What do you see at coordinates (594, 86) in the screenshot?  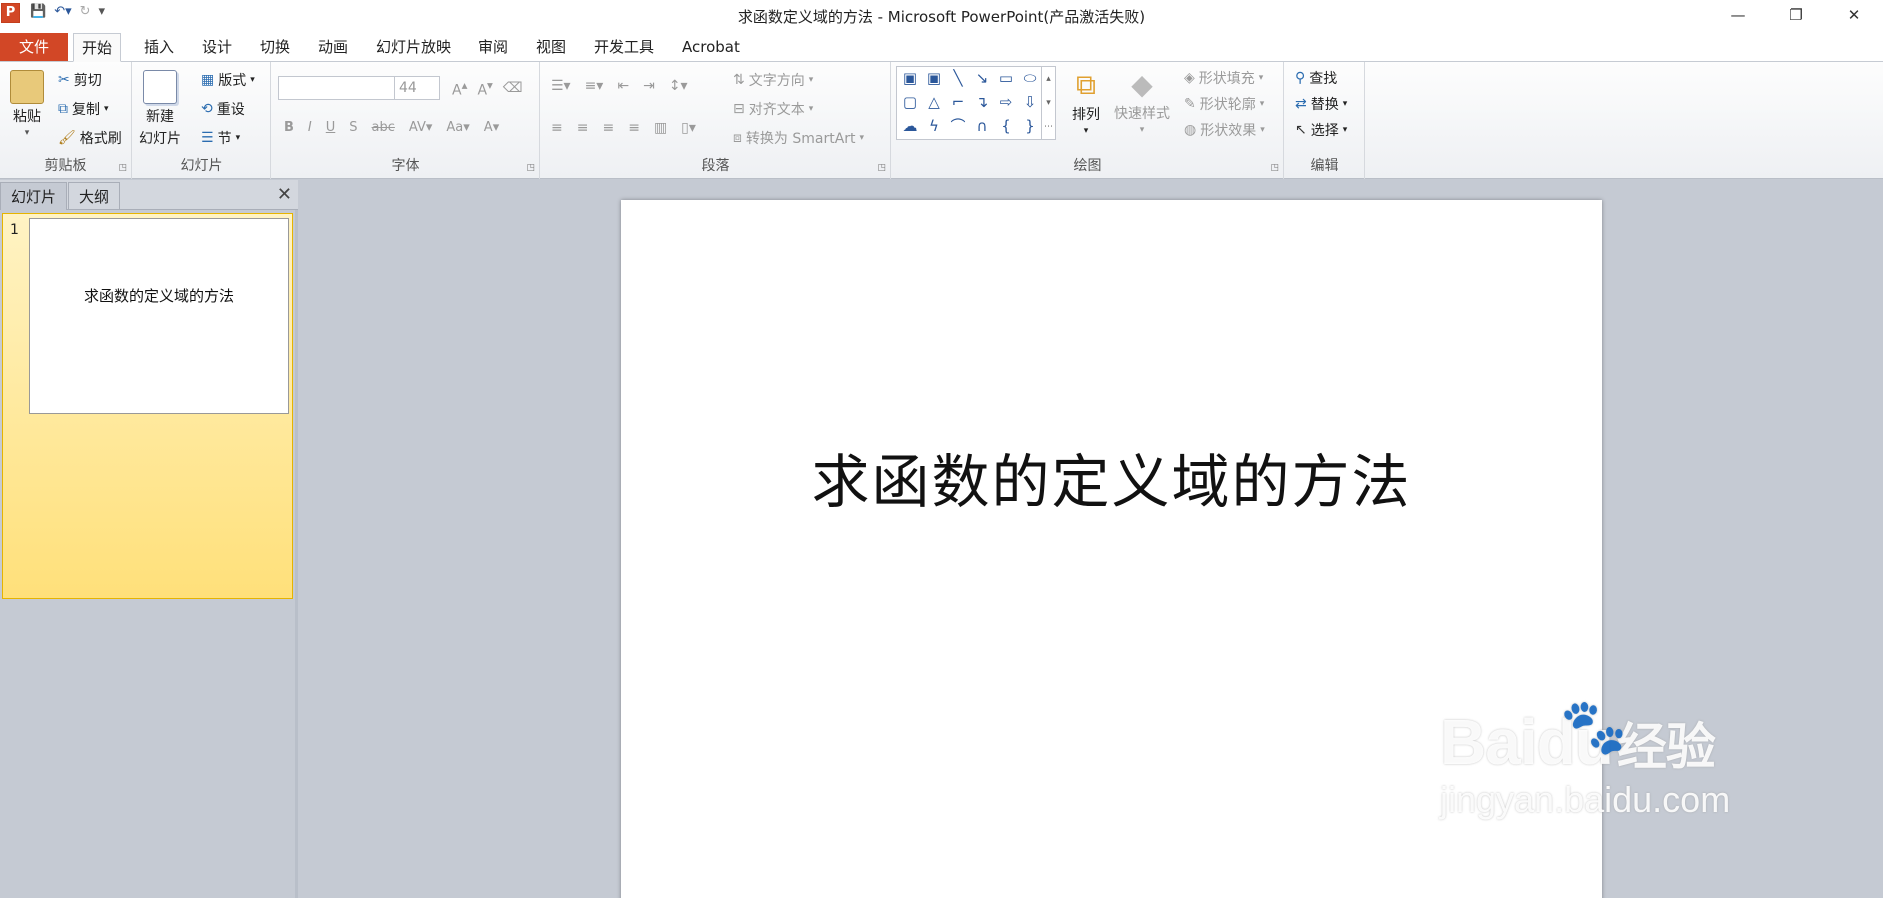 I see `numbering-icon: ≡▾` at bounding box center [594, 86].